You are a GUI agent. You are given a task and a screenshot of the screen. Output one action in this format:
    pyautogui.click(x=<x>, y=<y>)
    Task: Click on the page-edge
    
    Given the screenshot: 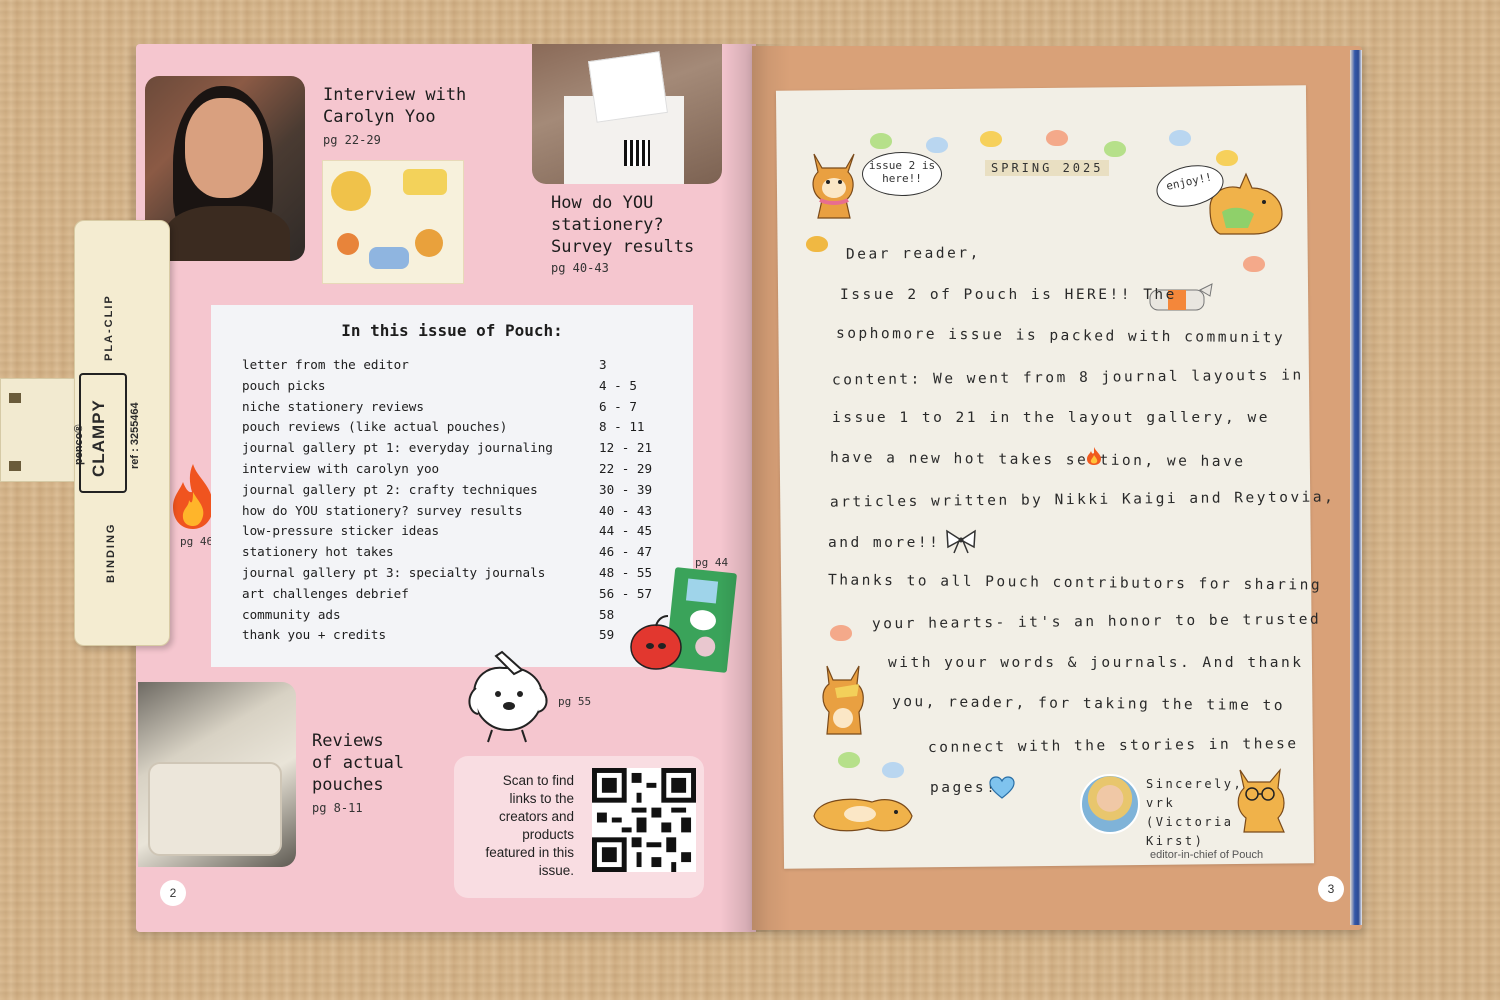 What is the action you would take?
    pyautogui.click(x=1356, y=487)
    